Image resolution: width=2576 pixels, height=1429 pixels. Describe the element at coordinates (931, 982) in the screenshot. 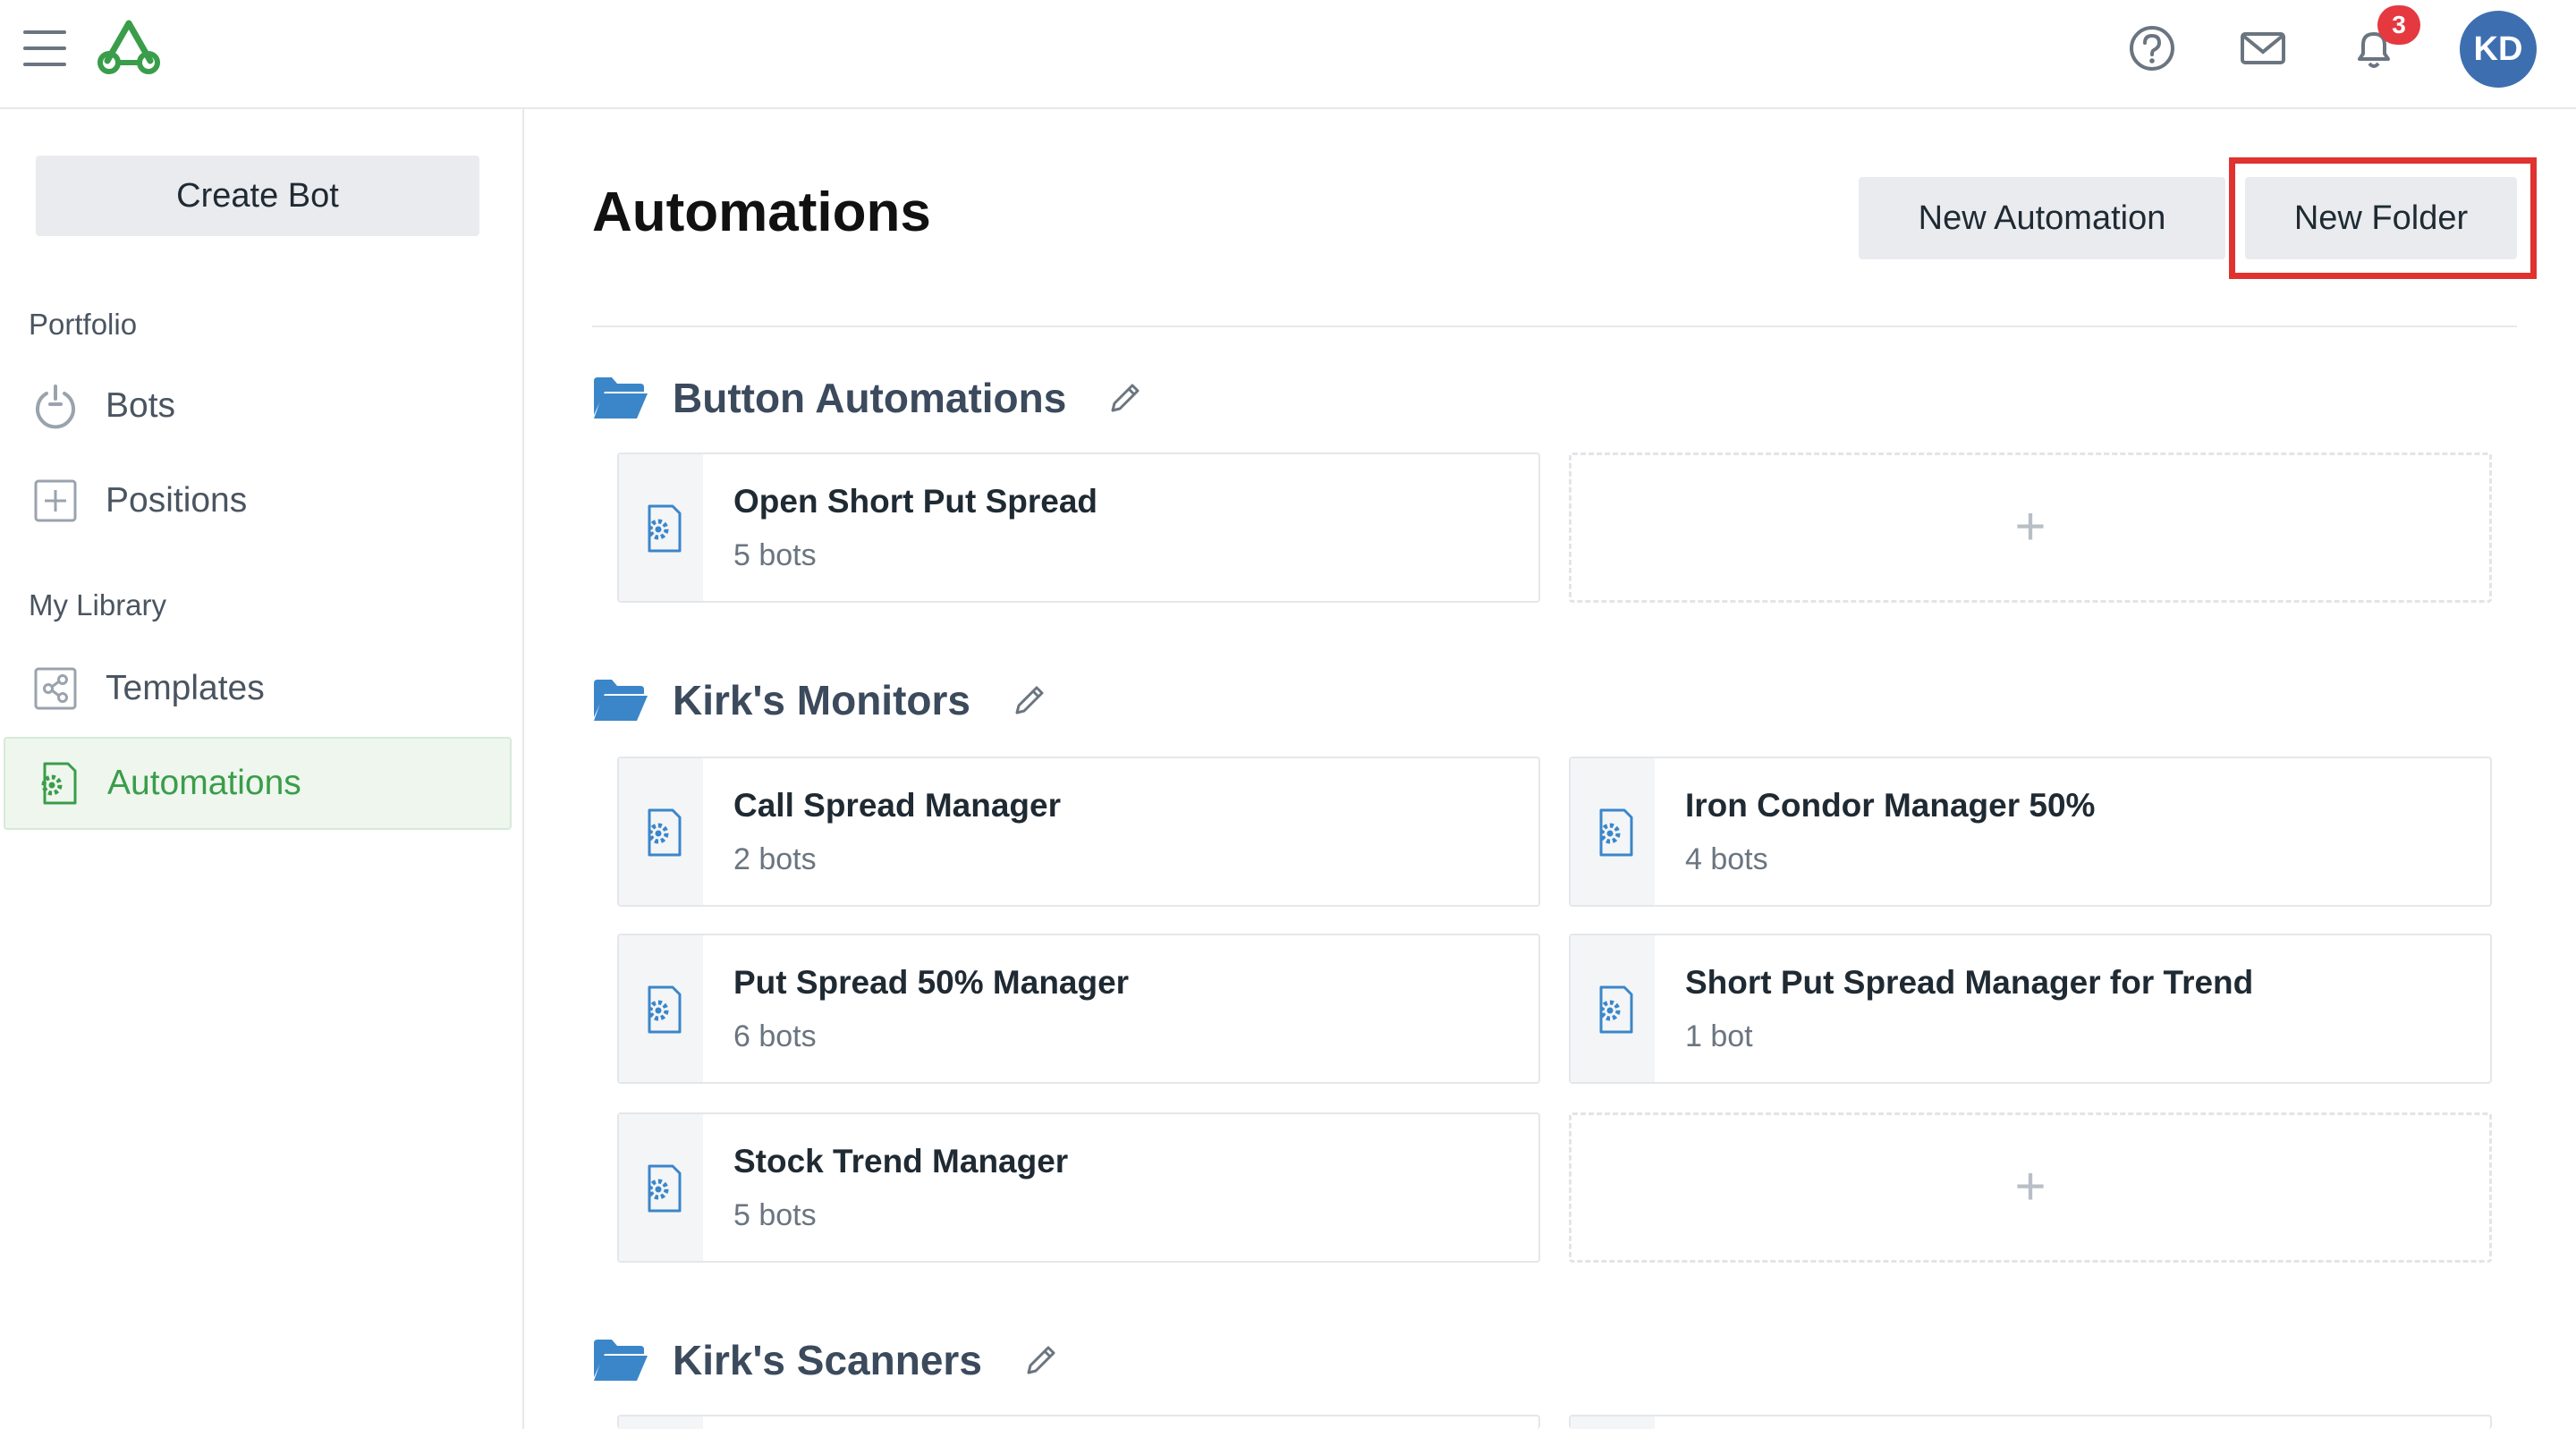

I see `card-name: Put Spread 50% Manager` at that location.